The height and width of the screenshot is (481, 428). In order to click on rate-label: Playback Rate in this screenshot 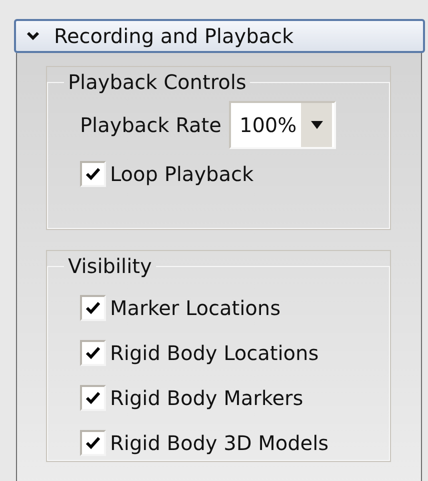, I will do `click(151, 125)`.